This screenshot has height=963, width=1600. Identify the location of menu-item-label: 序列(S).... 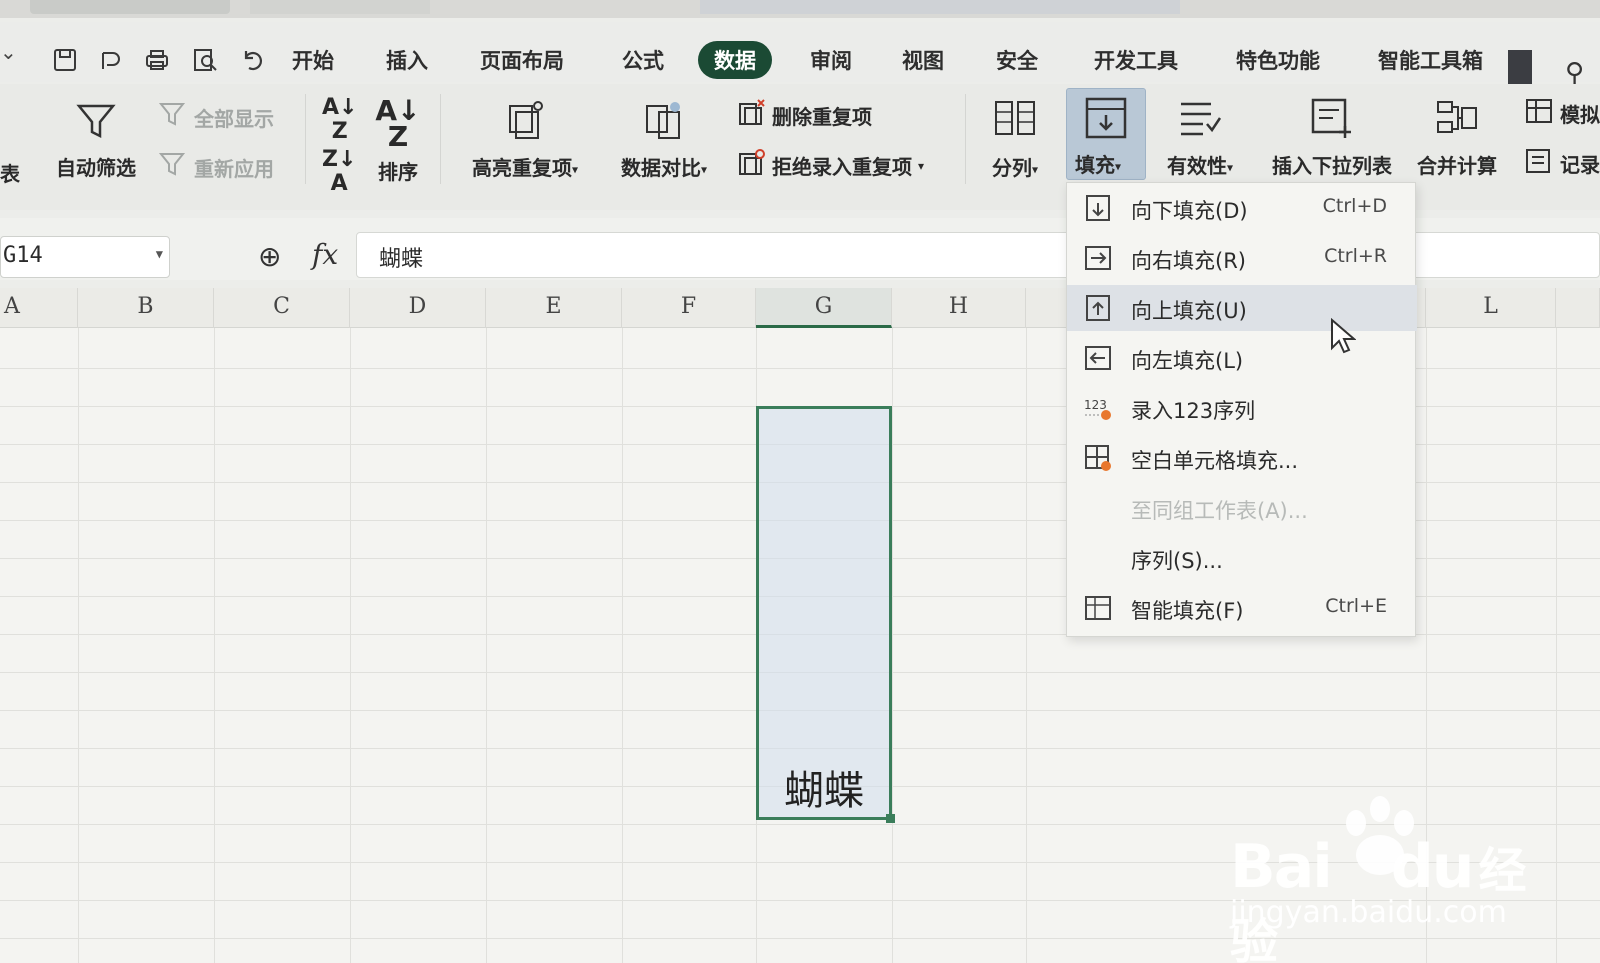
(1177, 561).